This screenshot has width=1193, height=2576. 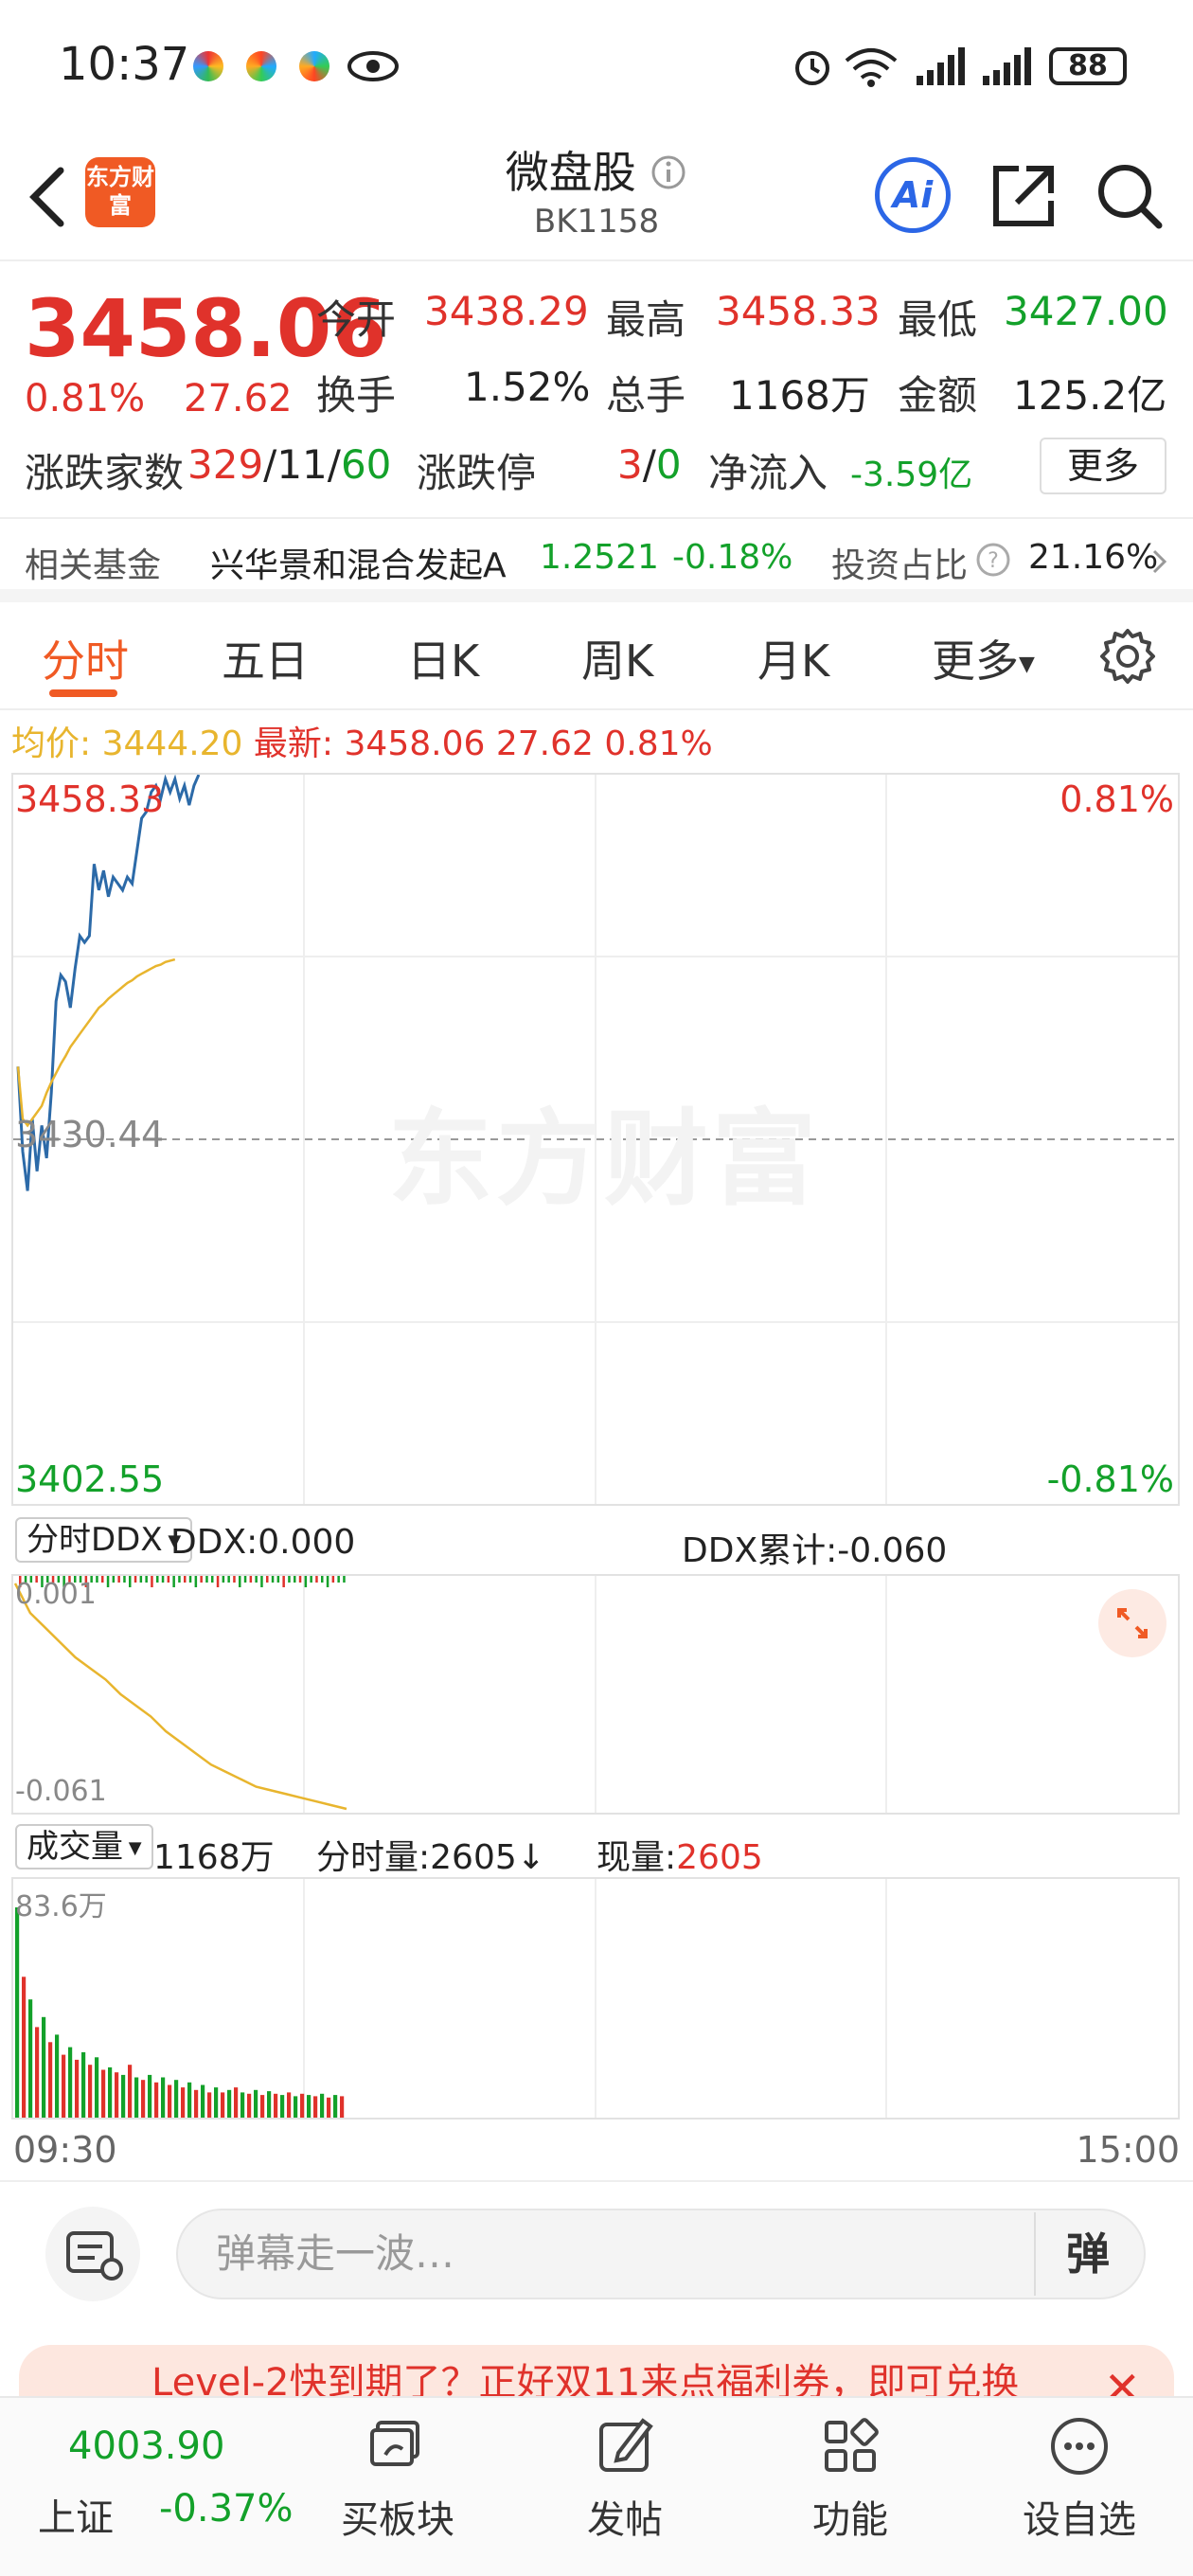 I want to click on help-icon: ?, so click(x=993, y=560).